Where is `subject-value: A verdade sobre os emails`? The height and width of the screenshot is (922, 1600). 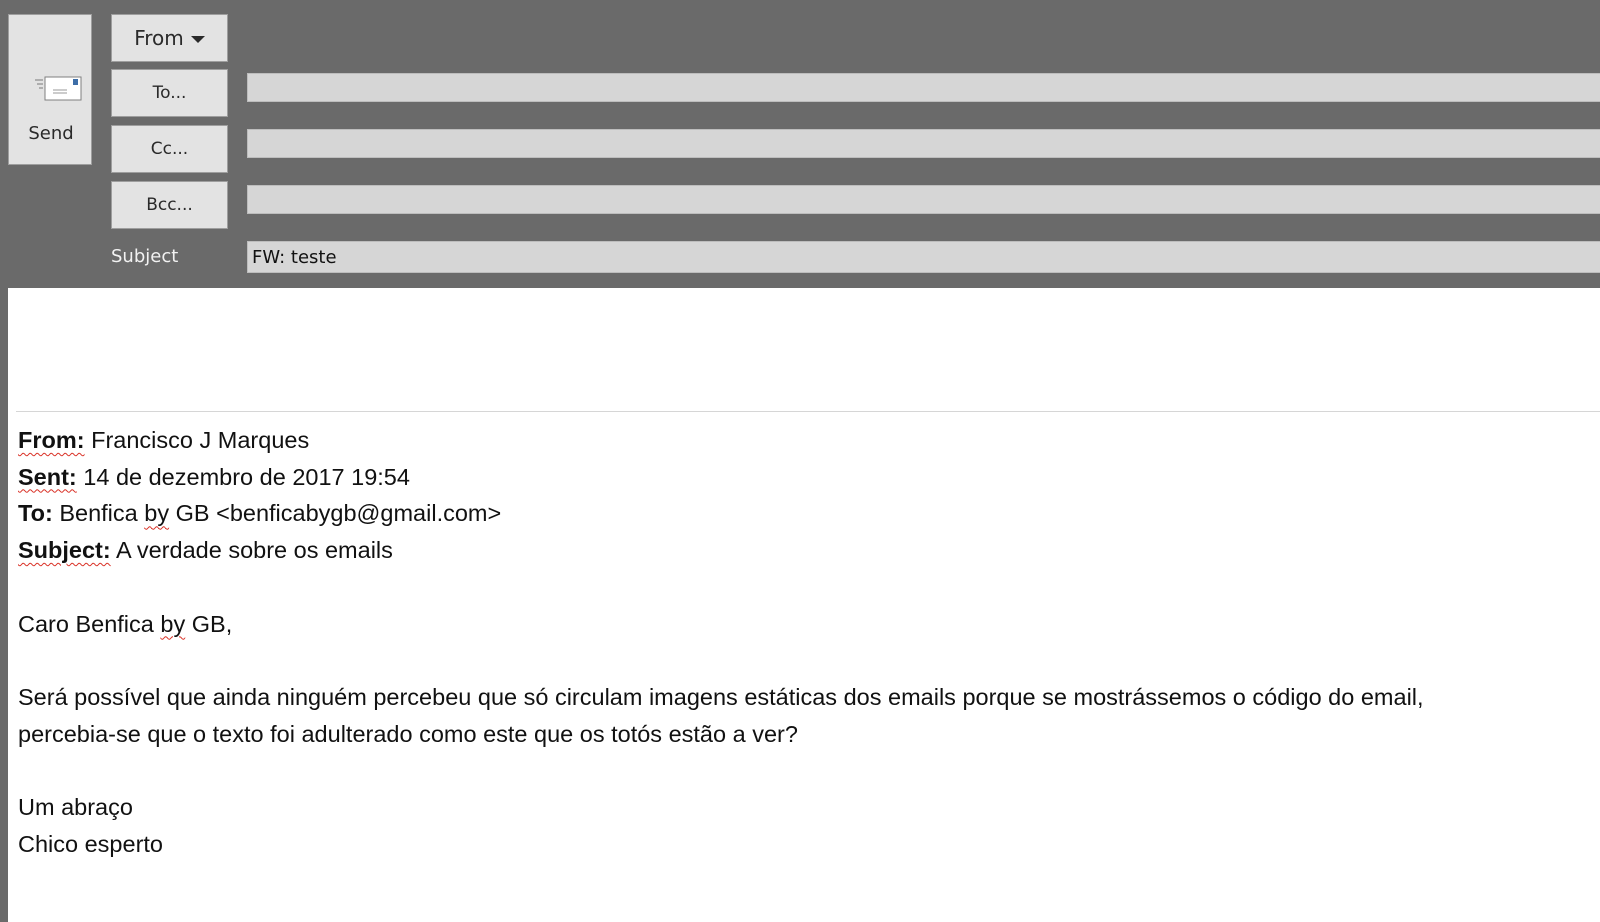 subject-value: A verdade sobre os emails is located at coordinates (254, 550).